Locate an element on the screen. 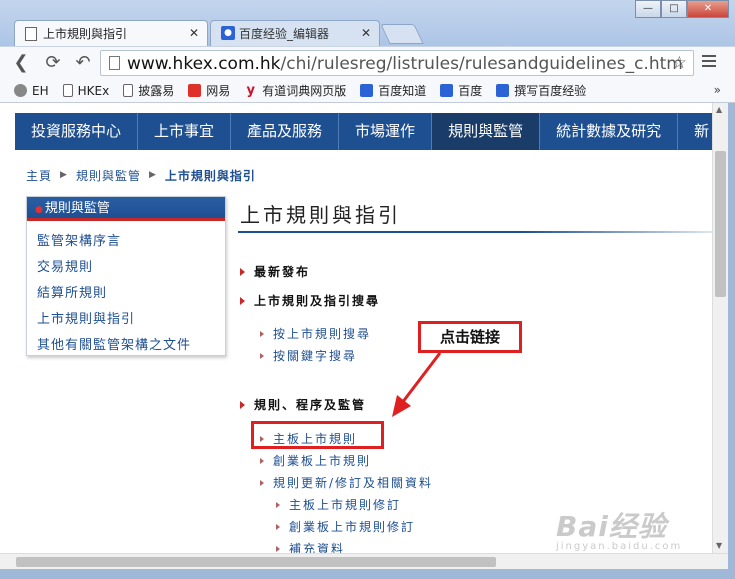 This screenshot has width=735, height=579. nav-item-statistics: 統計數據及研究 is located at coordinates (609, 131).